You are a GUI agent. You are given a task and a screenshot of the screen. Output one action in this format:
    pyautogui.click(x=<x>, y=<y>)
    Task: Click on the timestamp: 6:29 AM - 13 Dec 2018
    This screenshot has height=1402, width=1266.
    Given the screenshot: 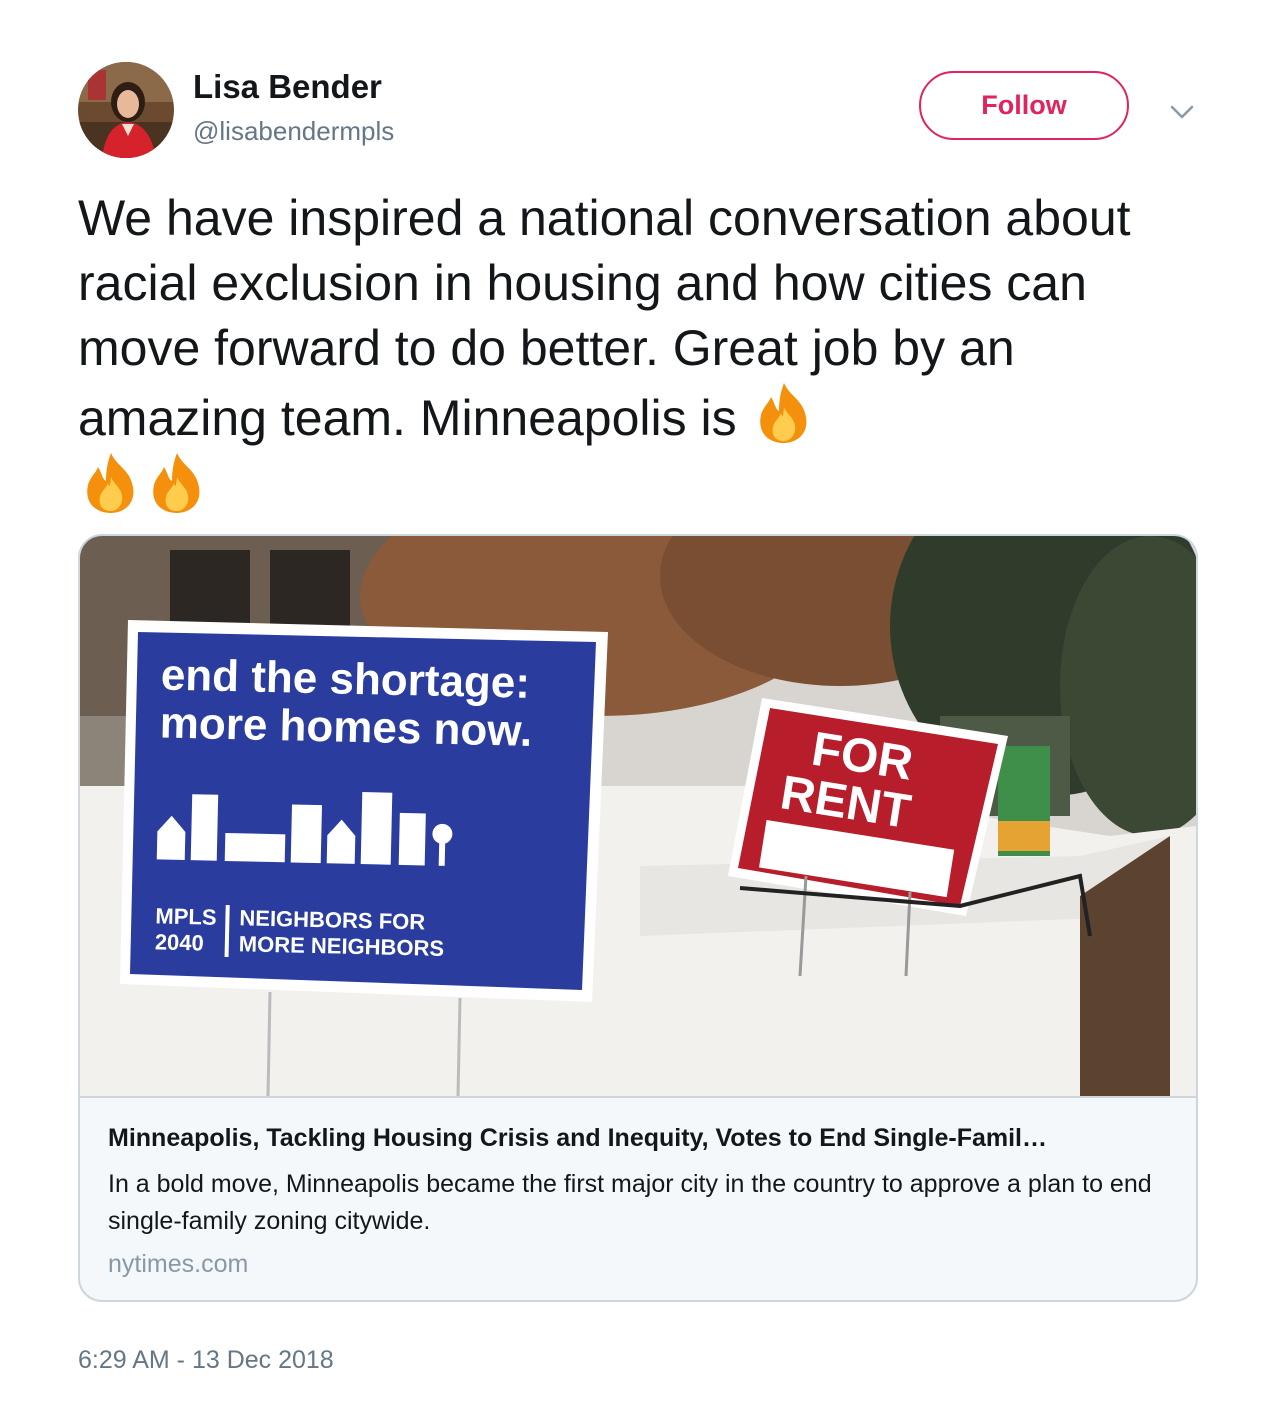 What is the action you would take?
    pyautogui.click(x=206, y=1360)
    